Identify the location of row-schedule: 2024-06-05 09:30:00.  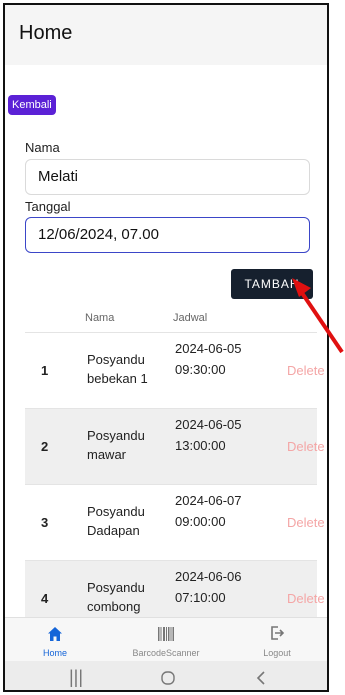
(208, 359).